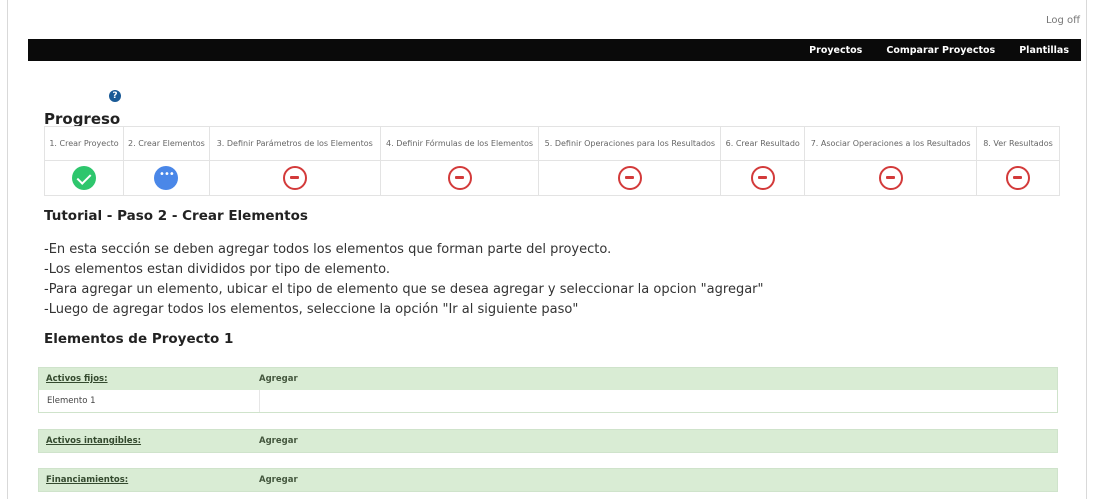 The width and height of the screenshot is (1094, 499). Describe the element at coordinates (835, 50) in the screenshot. I see `nav-proyectos: Proyectos` at that location.